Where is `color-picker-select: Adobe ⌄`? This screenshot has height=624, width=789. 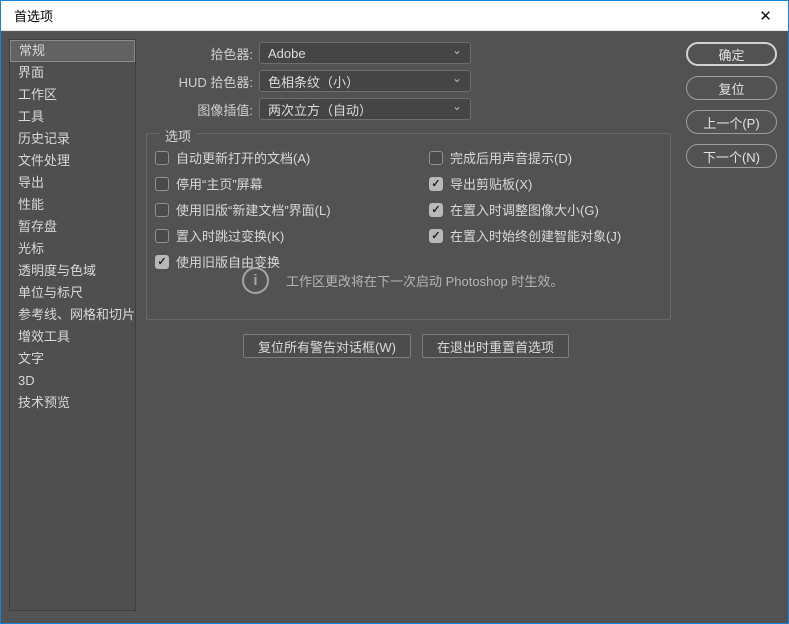 color-picker-select: Adobe ⌄ is located at coordinates (365, 53).